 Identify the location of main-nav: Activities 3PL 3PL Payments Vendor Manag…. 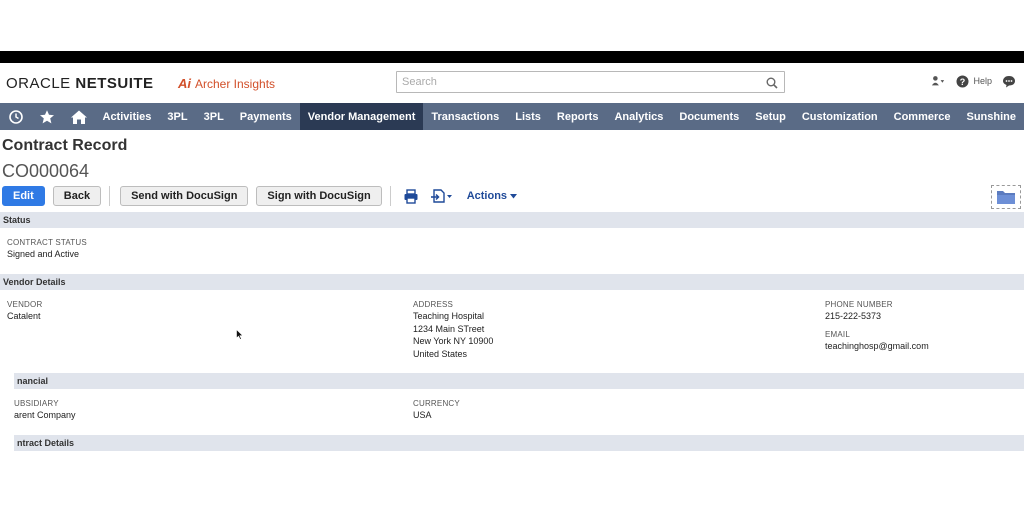
(512, 116).